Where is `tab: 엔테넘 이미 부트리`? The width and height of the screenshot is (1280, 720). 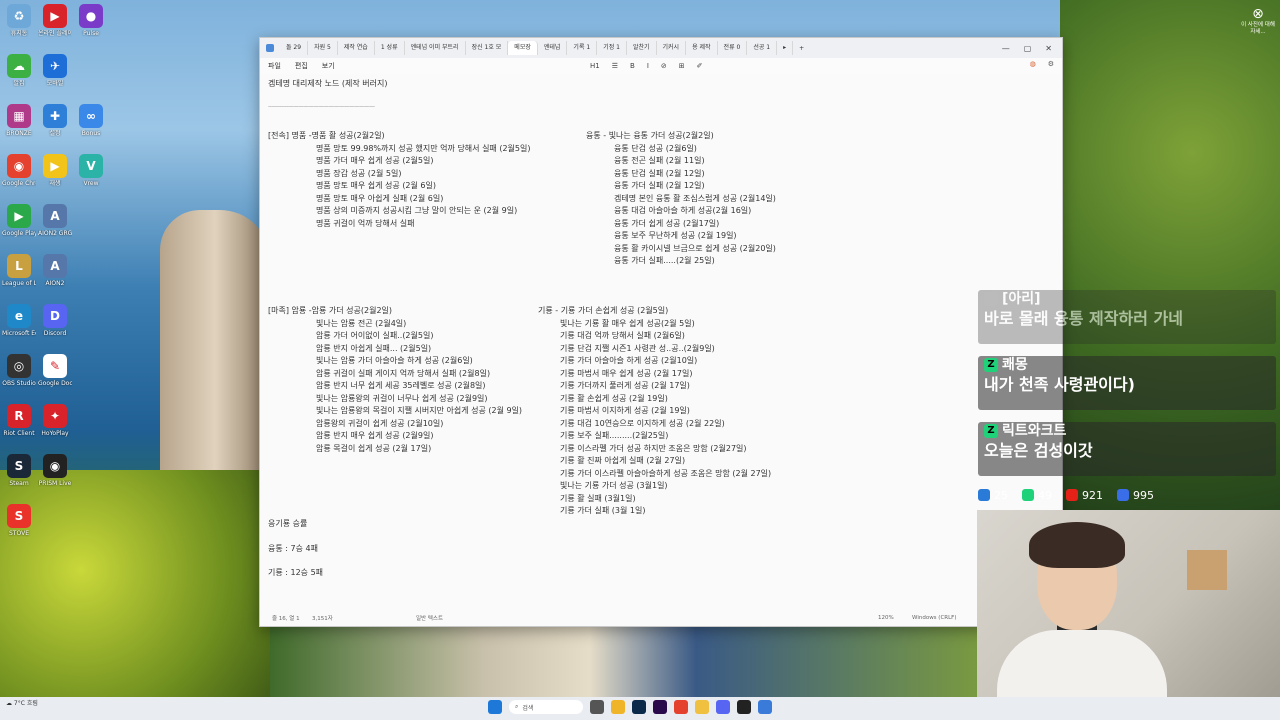 tab: 엔테넘 이미 부트리 is located at coordinates (435, 48).